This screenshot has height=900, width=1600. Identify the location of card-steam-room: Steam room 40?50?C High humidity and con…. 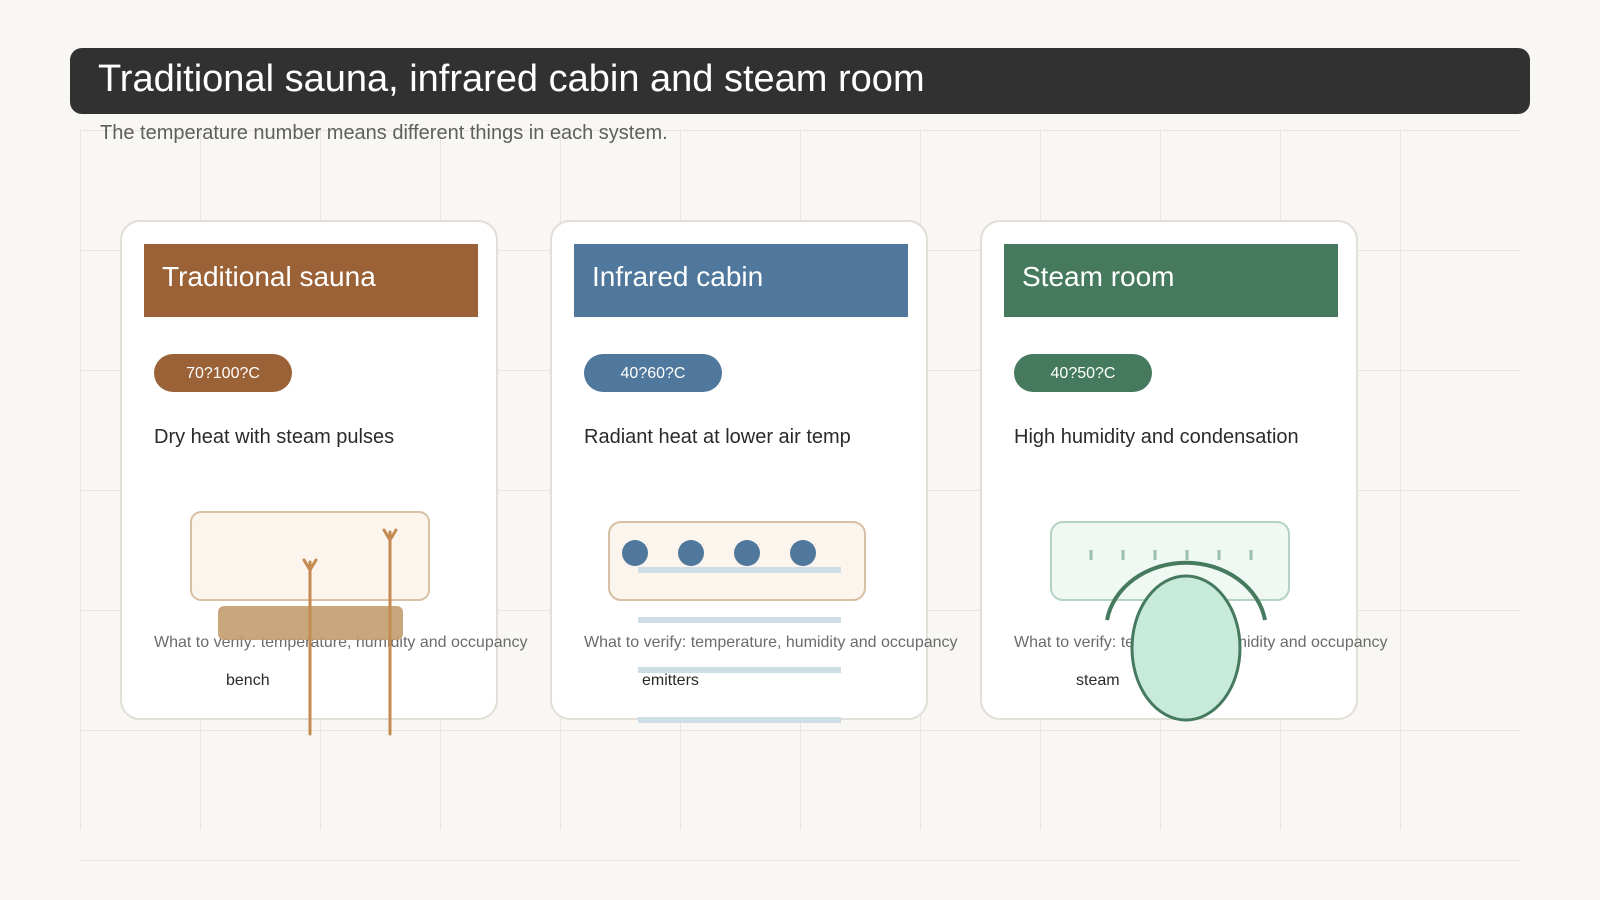
(1184, 470).